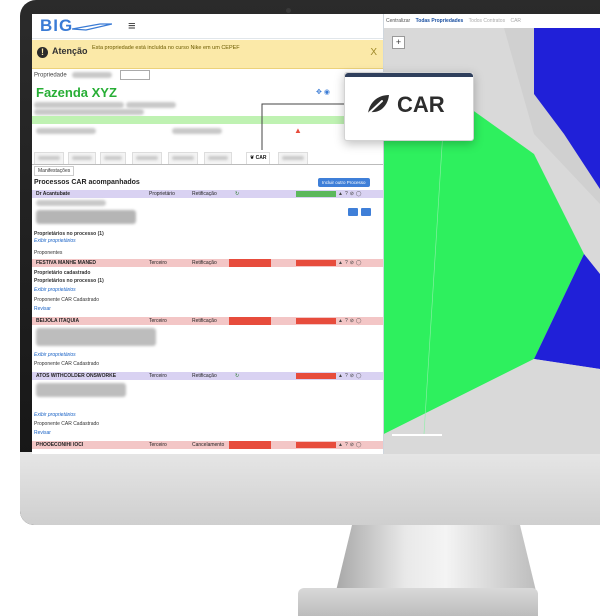 This screenshot has width=600, height=616. I want to click on callout-top-bar, so click(409, 75).